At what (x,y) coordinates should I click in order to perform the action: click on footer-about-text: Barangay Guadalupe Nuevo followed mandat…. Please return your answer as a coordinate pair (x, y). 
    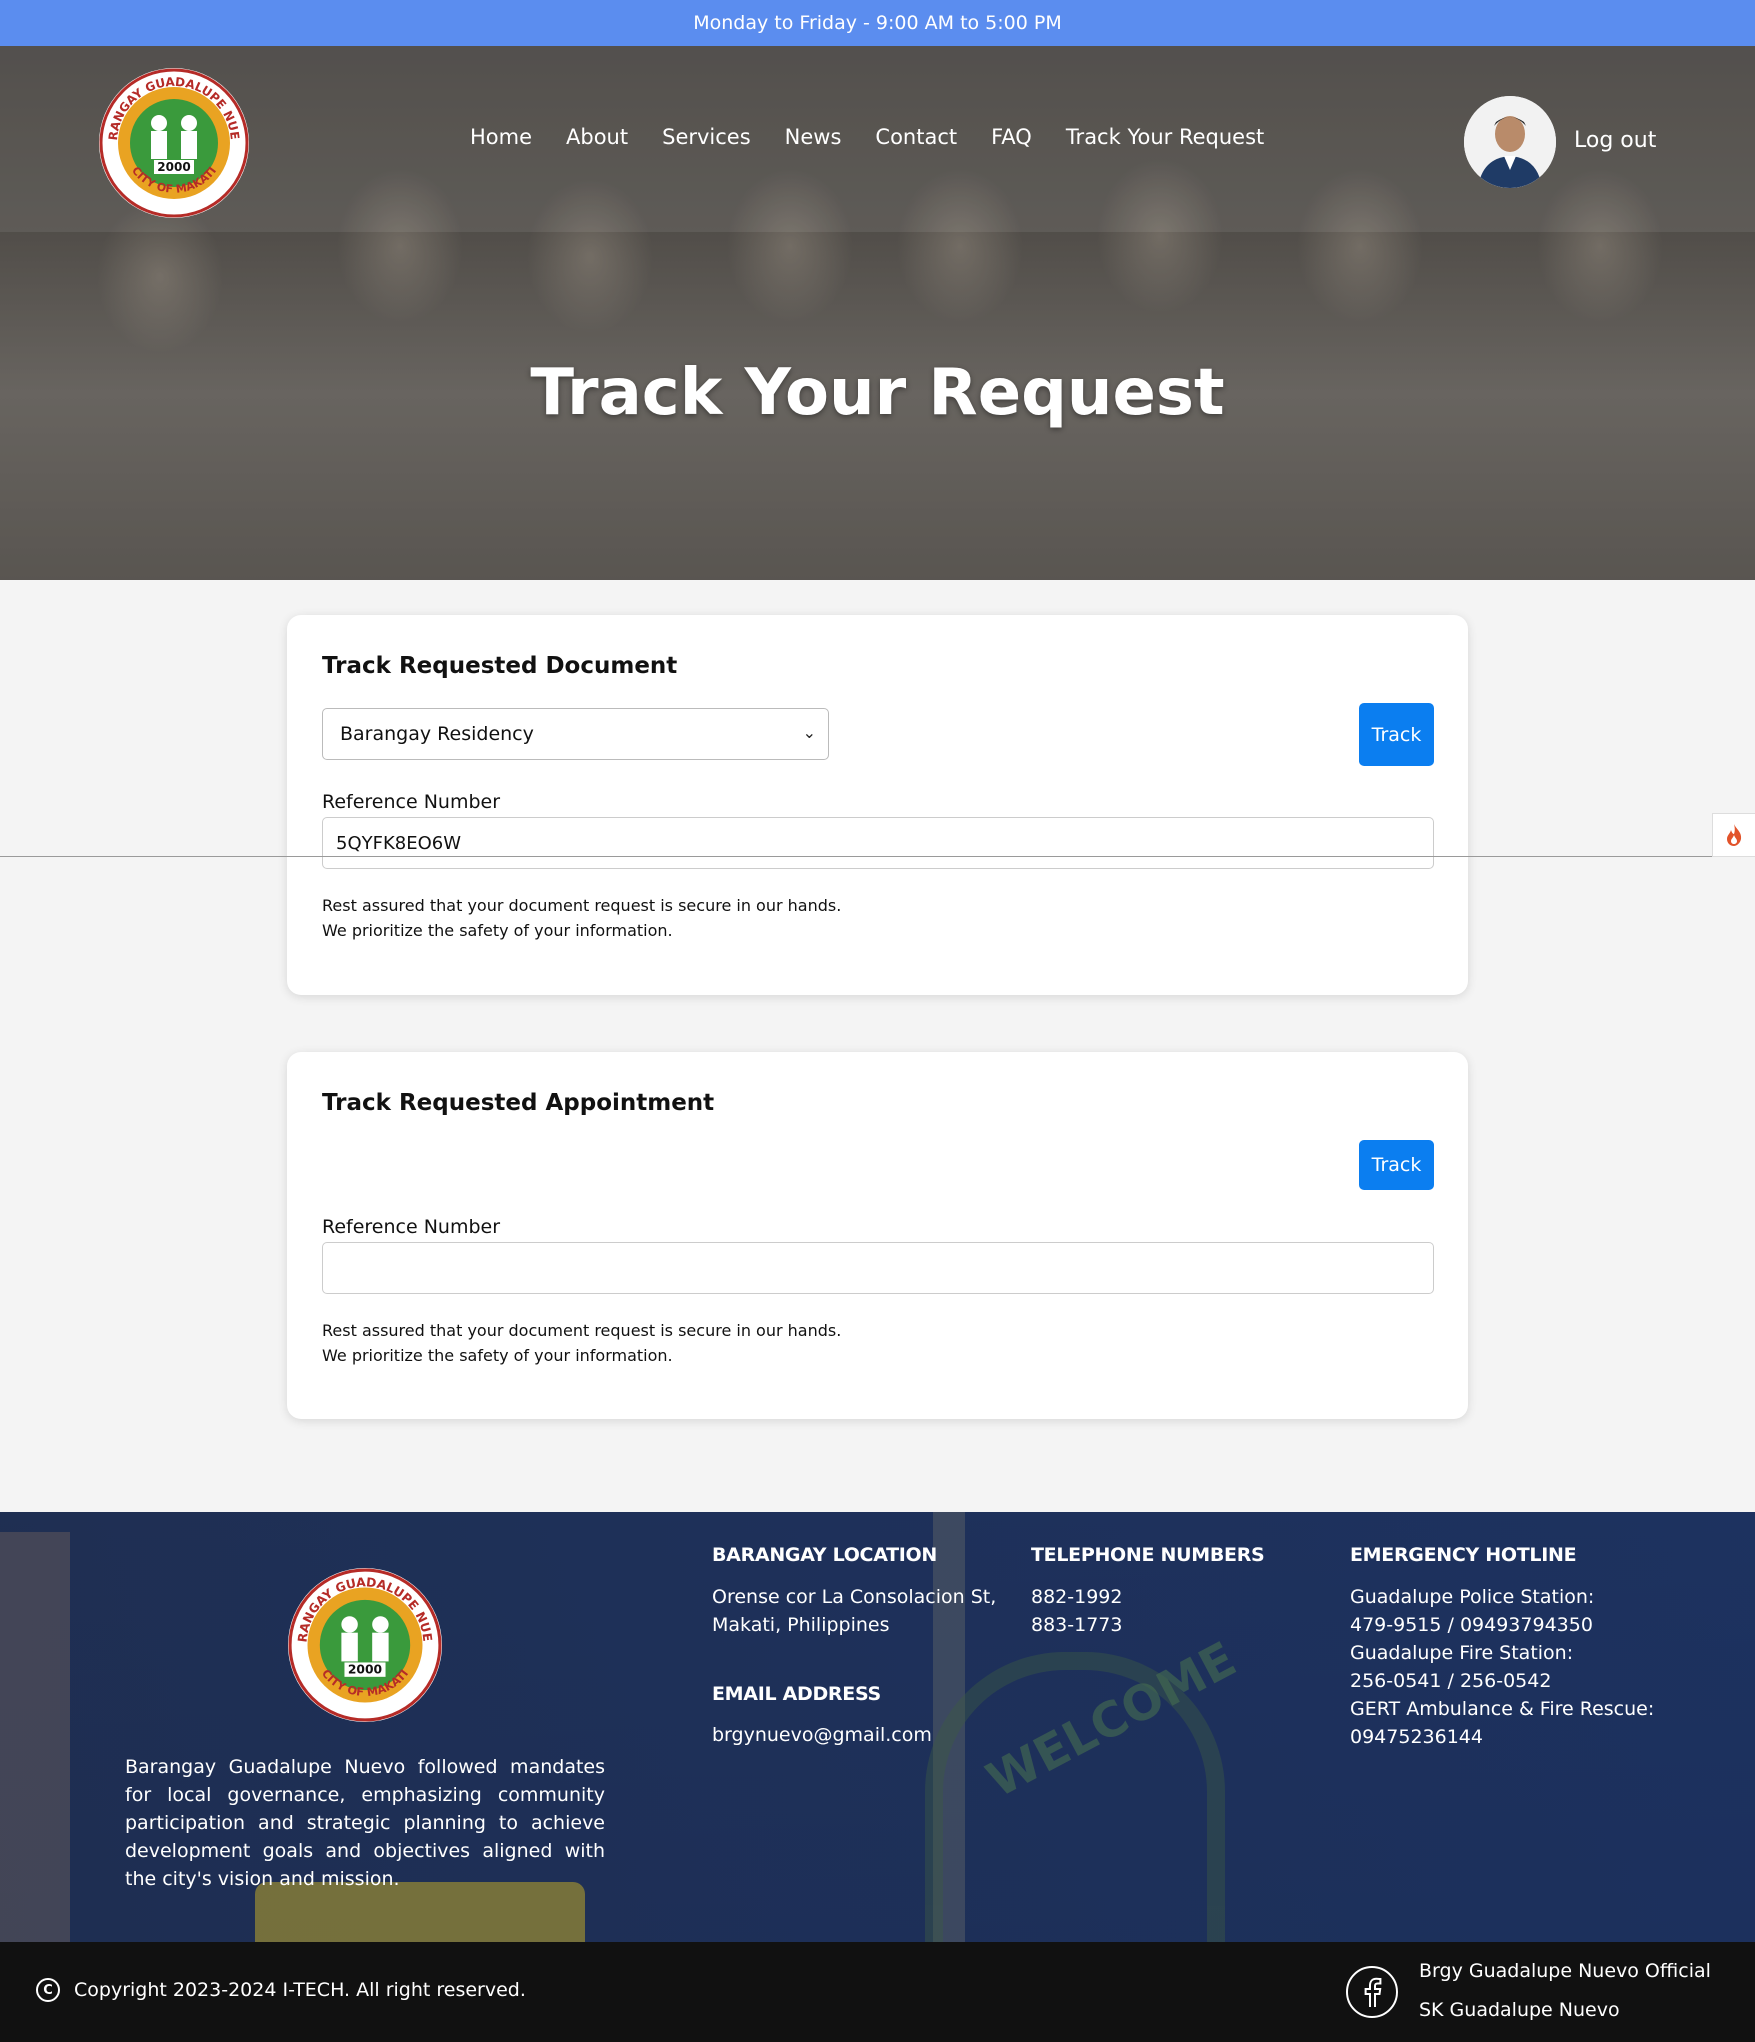
    Looking at the image, I should click on (365, 1823).